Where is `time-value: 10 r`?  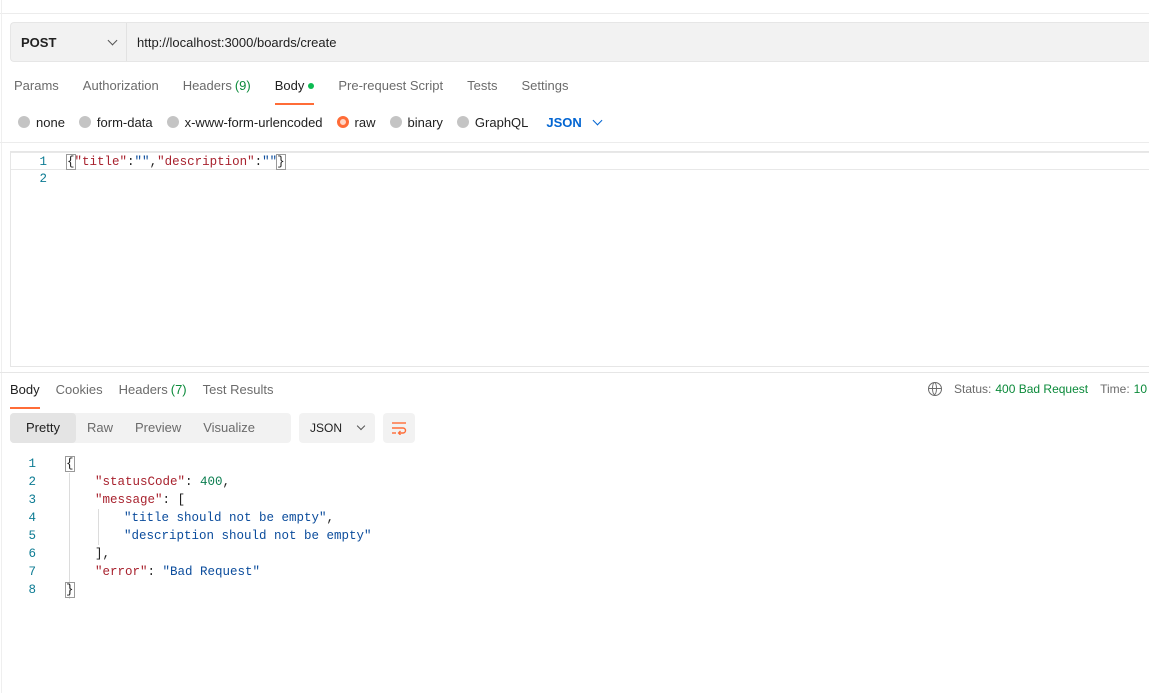 time-value: 10 r is located at coordinates (1141, 389).